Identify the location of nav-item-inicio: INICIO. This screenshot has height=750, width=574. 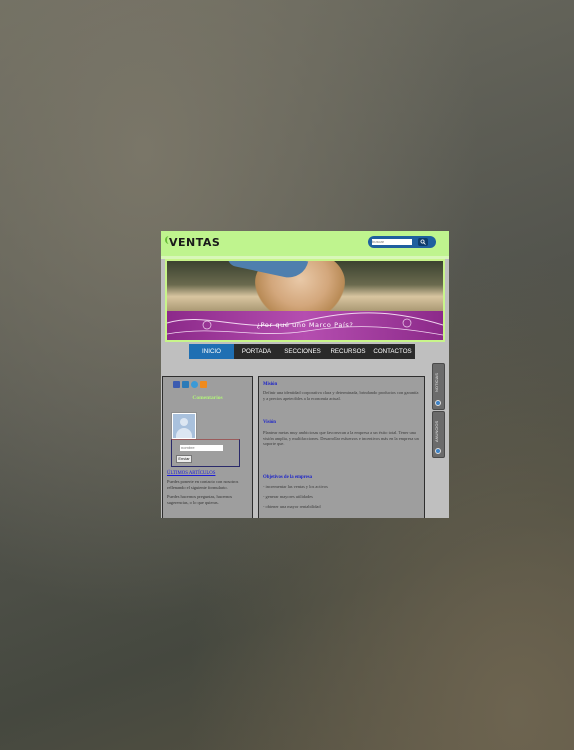
(211, 351).